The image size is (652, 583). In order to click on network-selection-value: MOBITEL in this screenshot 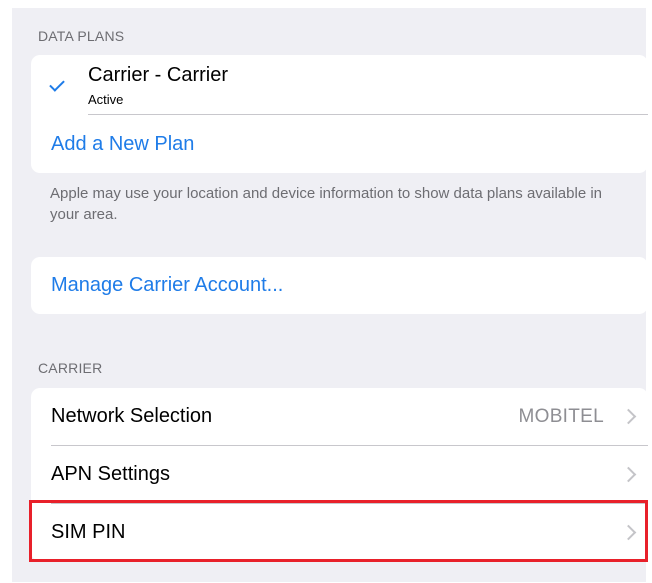, I will do `click(561, 416)`.